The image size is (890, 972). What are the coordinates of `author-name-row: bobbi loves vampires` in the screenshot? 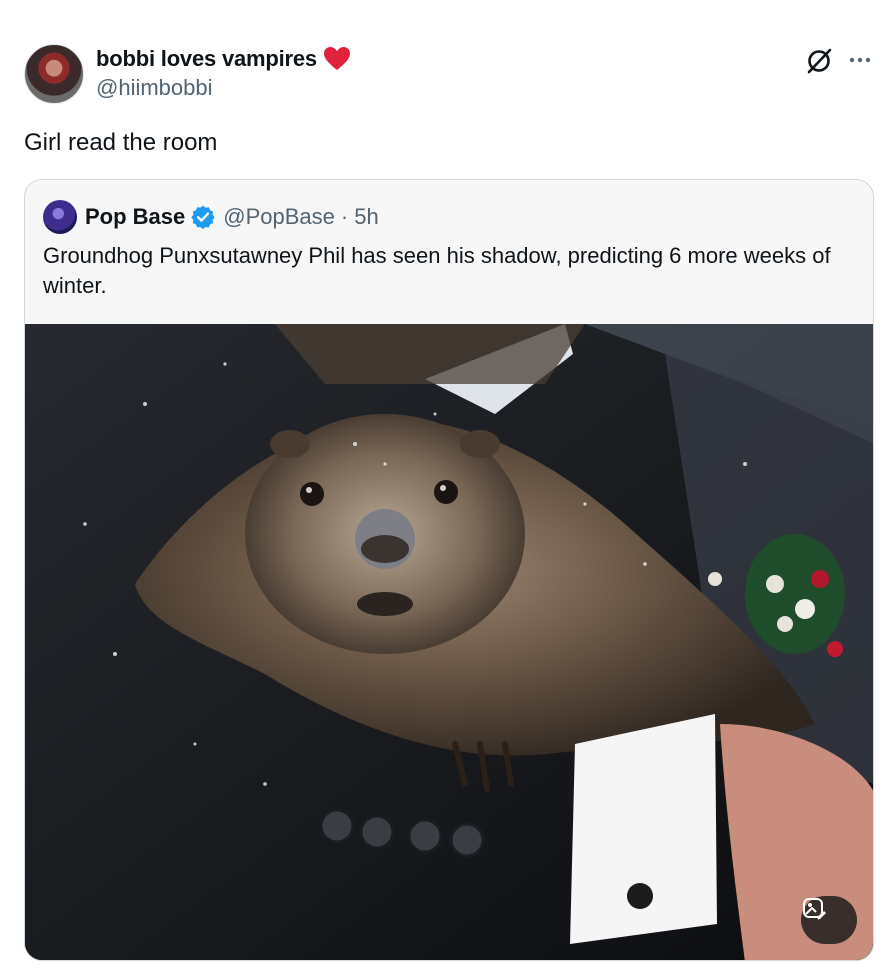 It's located at (223, 59).